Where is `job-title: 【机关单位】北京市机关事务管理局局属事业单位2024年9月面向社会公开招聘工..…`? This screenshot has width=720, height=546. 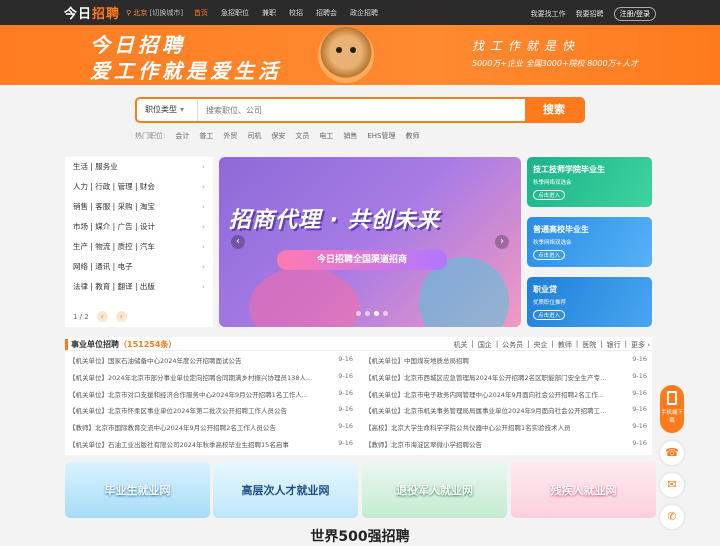
job-title: 【机关单位】北京市机关事务管理局局属事业单位2024年9月面向社会公开招聘工..… is located at coordinates (485, 411).